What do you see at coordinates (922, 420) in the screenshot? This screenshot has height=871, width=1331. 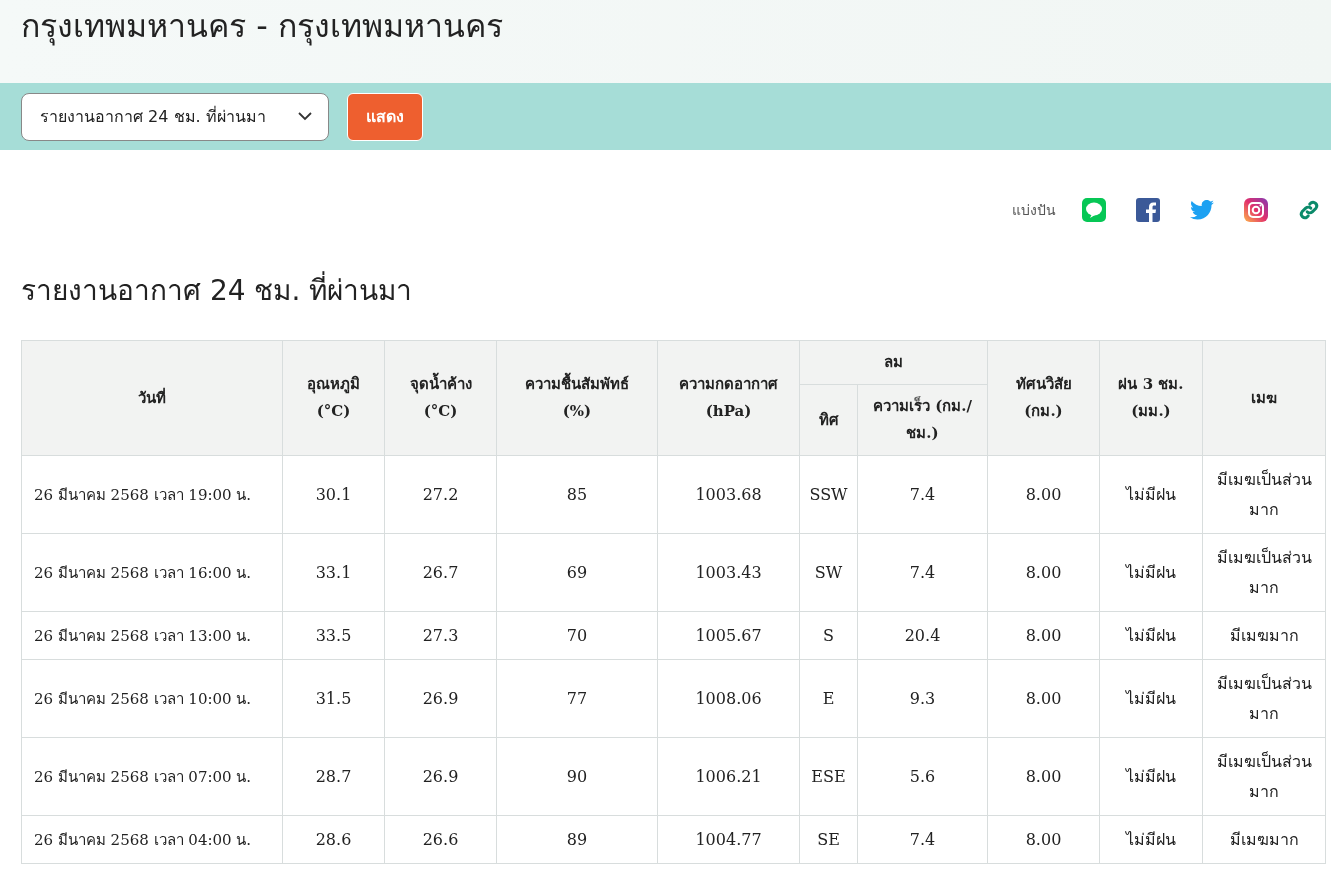 I see `column-header: ความเร็ว (กม./ ชม.)` at bounding box center [922, 420].